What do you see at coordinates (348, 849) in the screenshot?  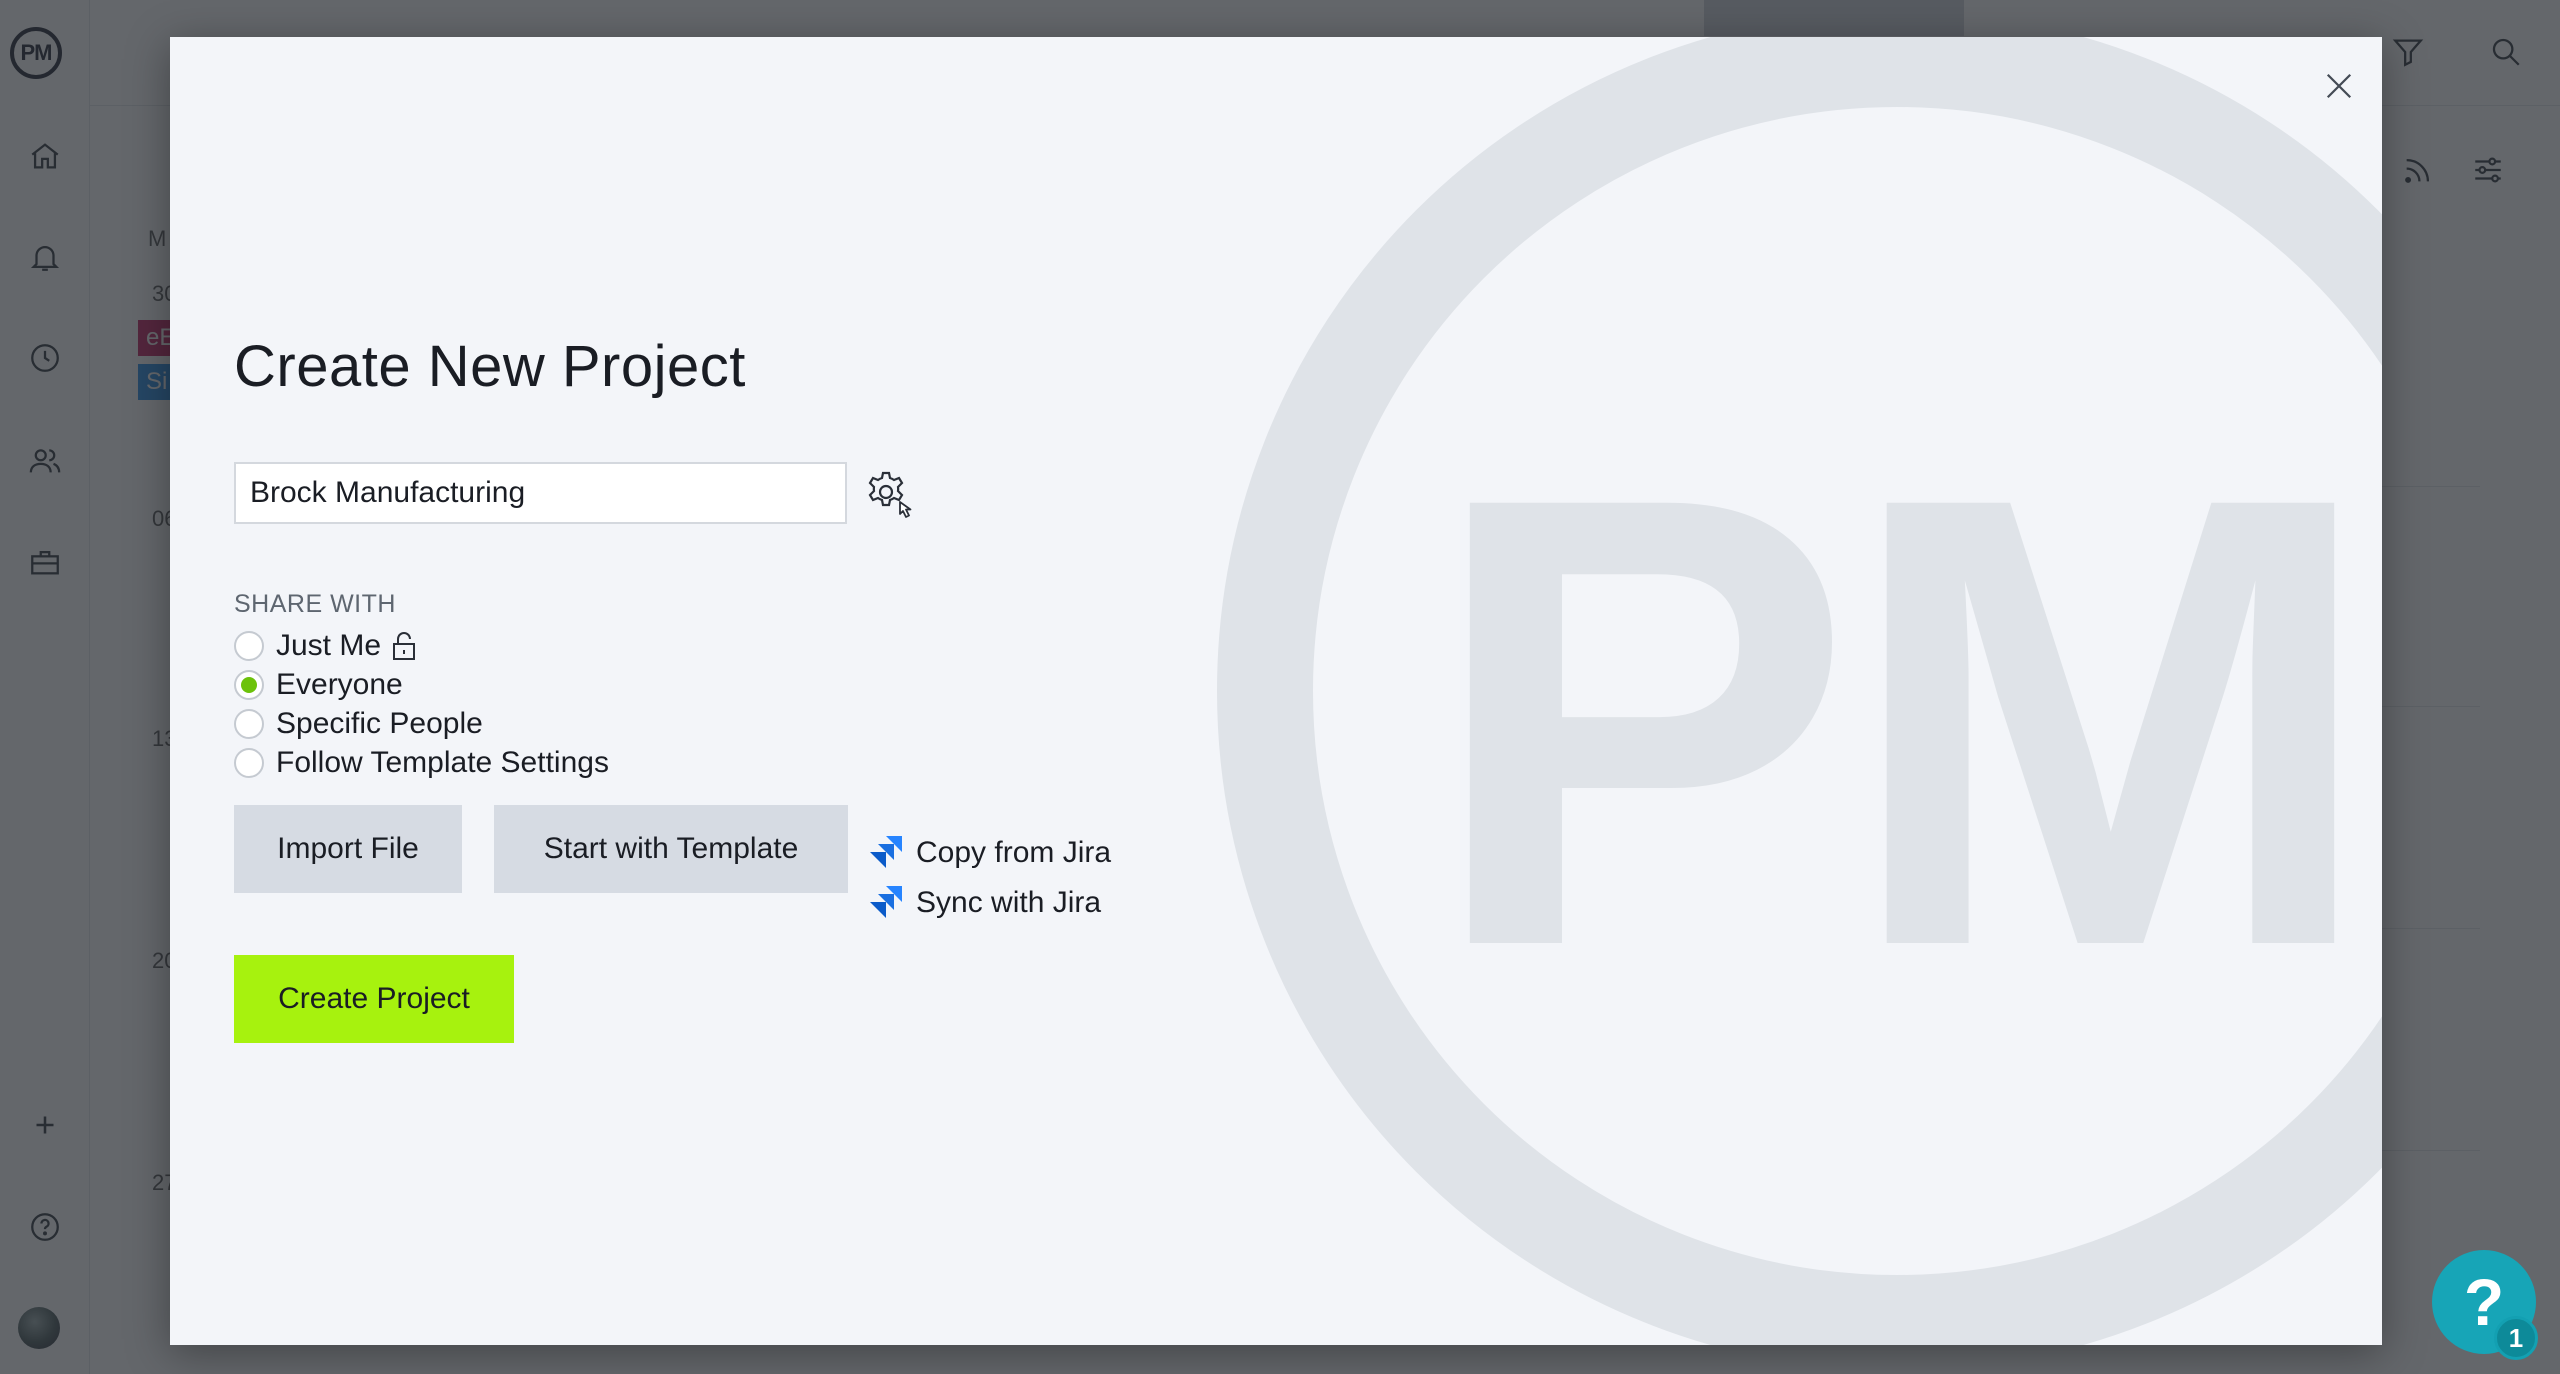 I see `import-file-button: Import File` at bounding box center [348, 849].